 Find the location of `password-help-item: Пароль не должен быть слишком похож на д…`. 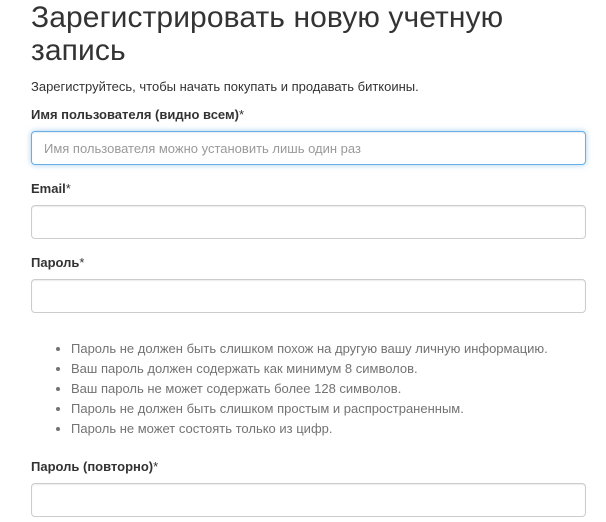

password-help-item: Пароль не должен быть слишком похож на д… is located at coordinates (328, 349).